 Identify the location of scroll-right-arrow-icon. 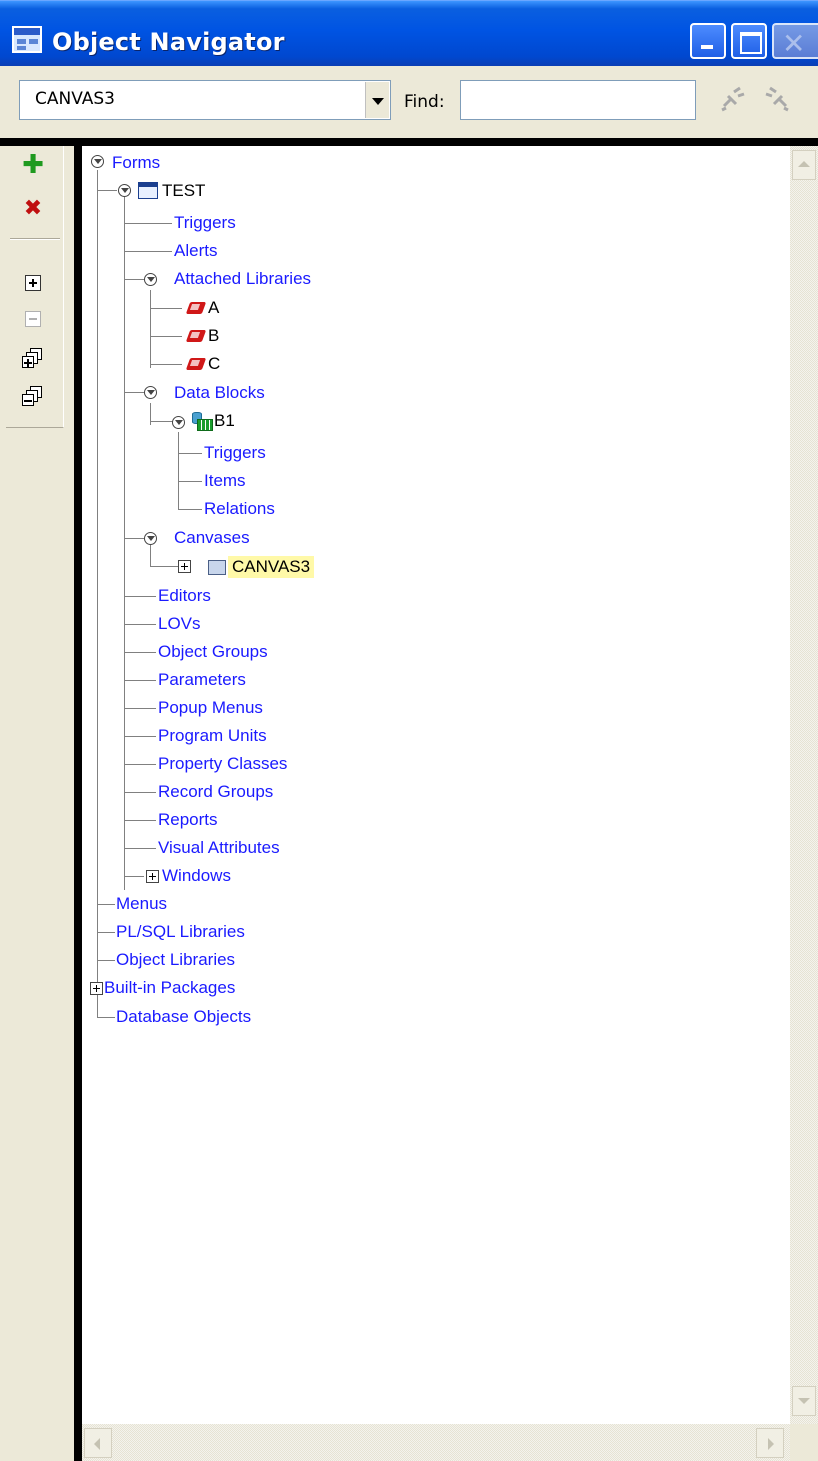
(770, 1443).